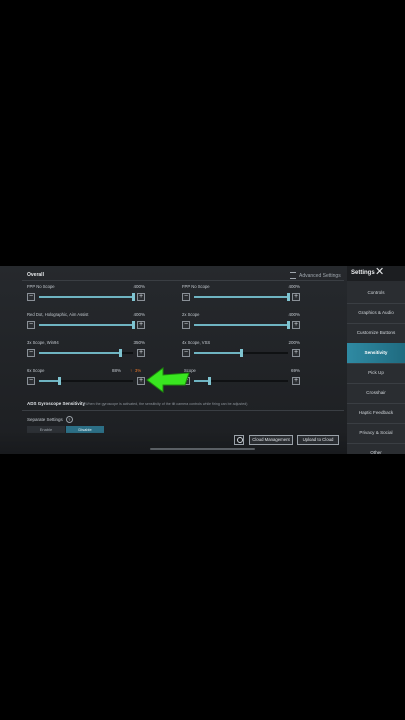 This screenshot has width=405, height=720. Describe the element at coordinates (376, 373) in the screenshot. I see `sidebar-item-pick-up: Pick Up` at that location.